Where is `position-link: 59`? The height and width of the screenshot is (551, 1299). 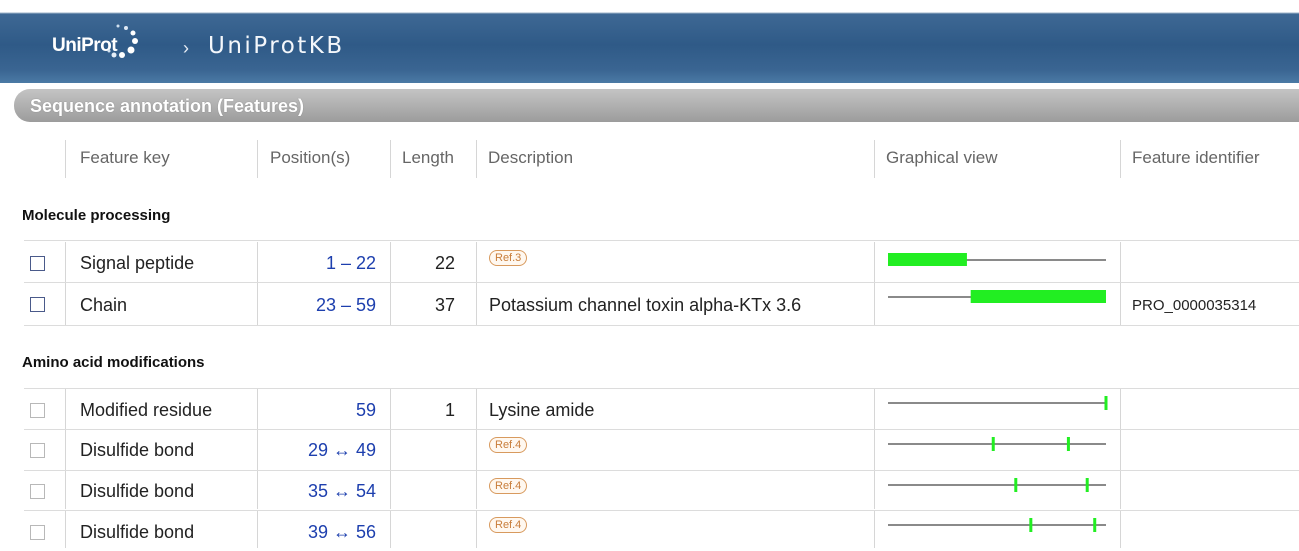 position-link: 59 is located at coordinates (322, 410).